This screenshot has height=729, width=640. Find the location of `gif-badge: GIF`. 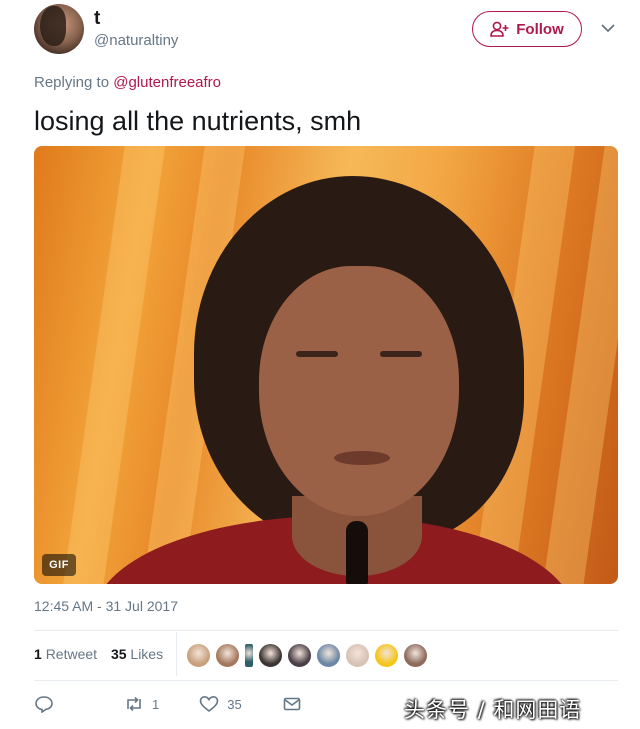

gif-badge: GIF is located at coordinates (59, 565).